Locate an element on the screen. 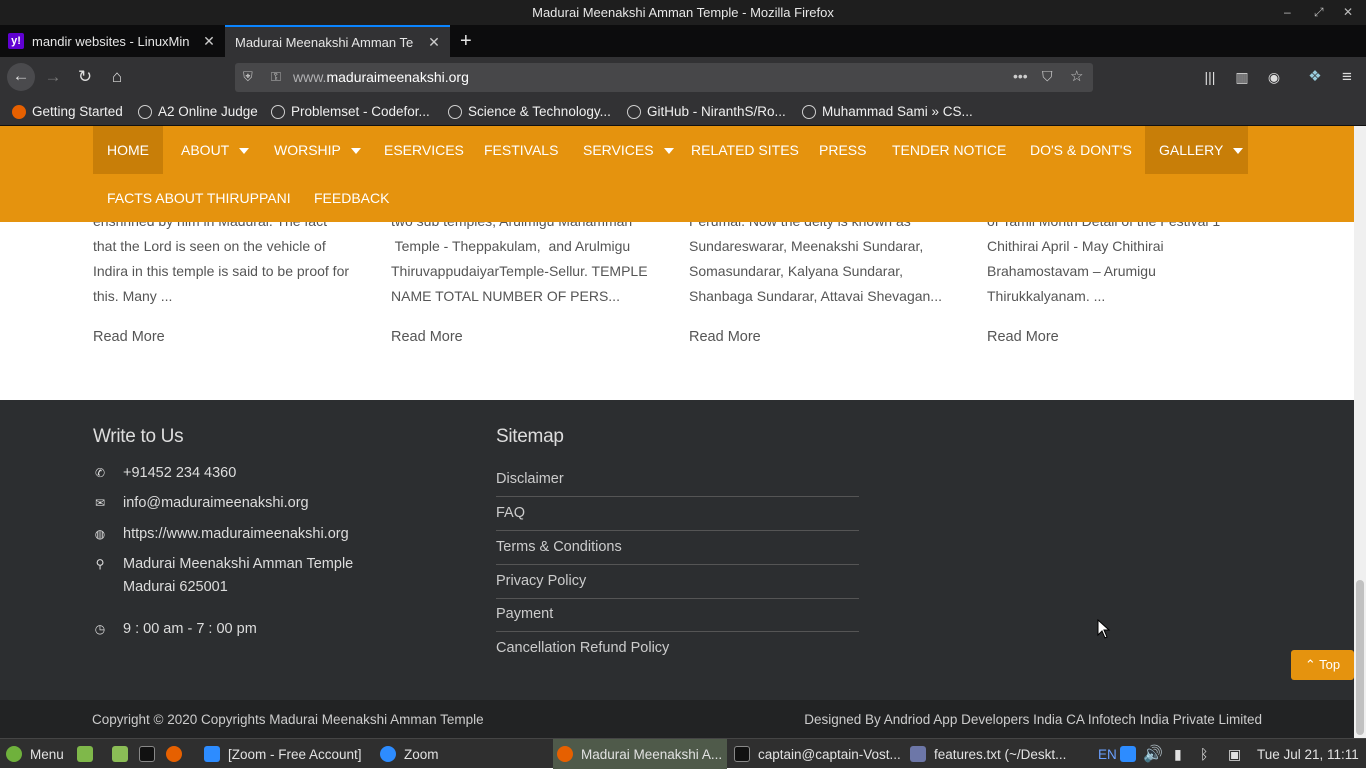 Image resolution: width=1366 pixels, height=769 pixels. envelope-icon: ✉ is located at coordinates (100, 503).